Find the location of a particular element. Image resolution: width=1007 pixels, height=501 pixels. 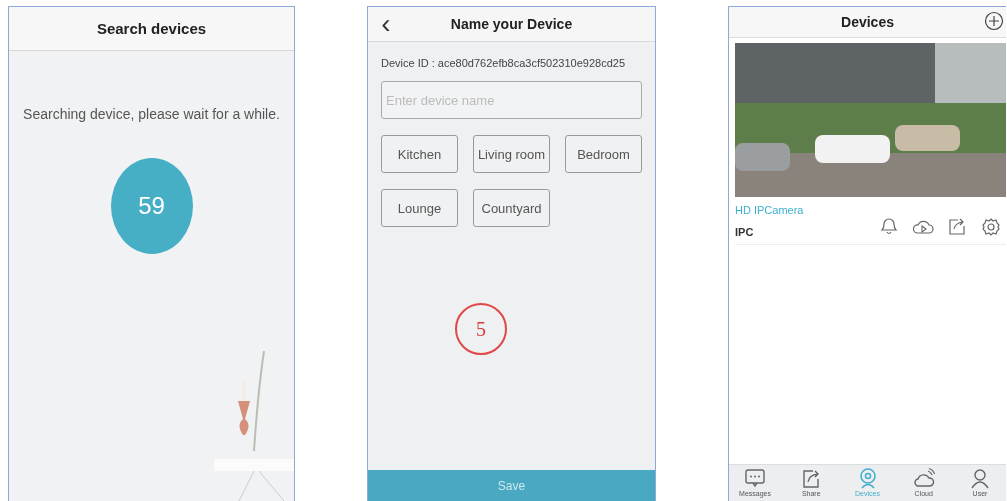

countdown-timer: 59 is located at coordinates (151, 206).